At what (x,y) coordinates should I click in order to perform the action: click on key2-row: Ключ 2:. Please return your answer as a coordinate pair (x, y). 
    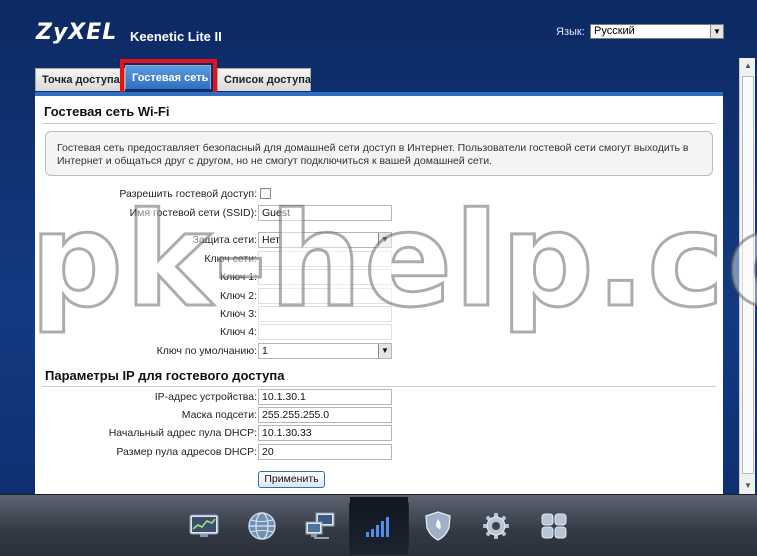
    Looking at the image, I should click on (379, 296).